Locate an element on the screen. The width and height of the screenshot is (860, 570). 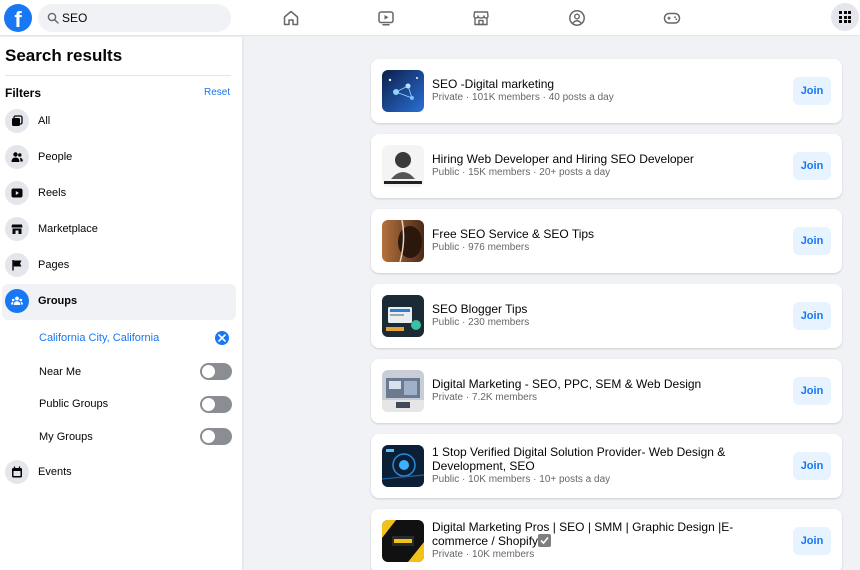
filter-item-groups: Groups is located at coordinates (119, 302).